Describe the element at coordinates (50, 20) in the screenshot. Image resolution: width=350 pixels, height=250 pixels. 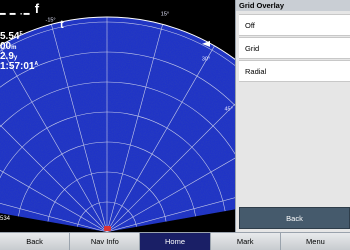
I see `bearing-label: -15°` at that location.